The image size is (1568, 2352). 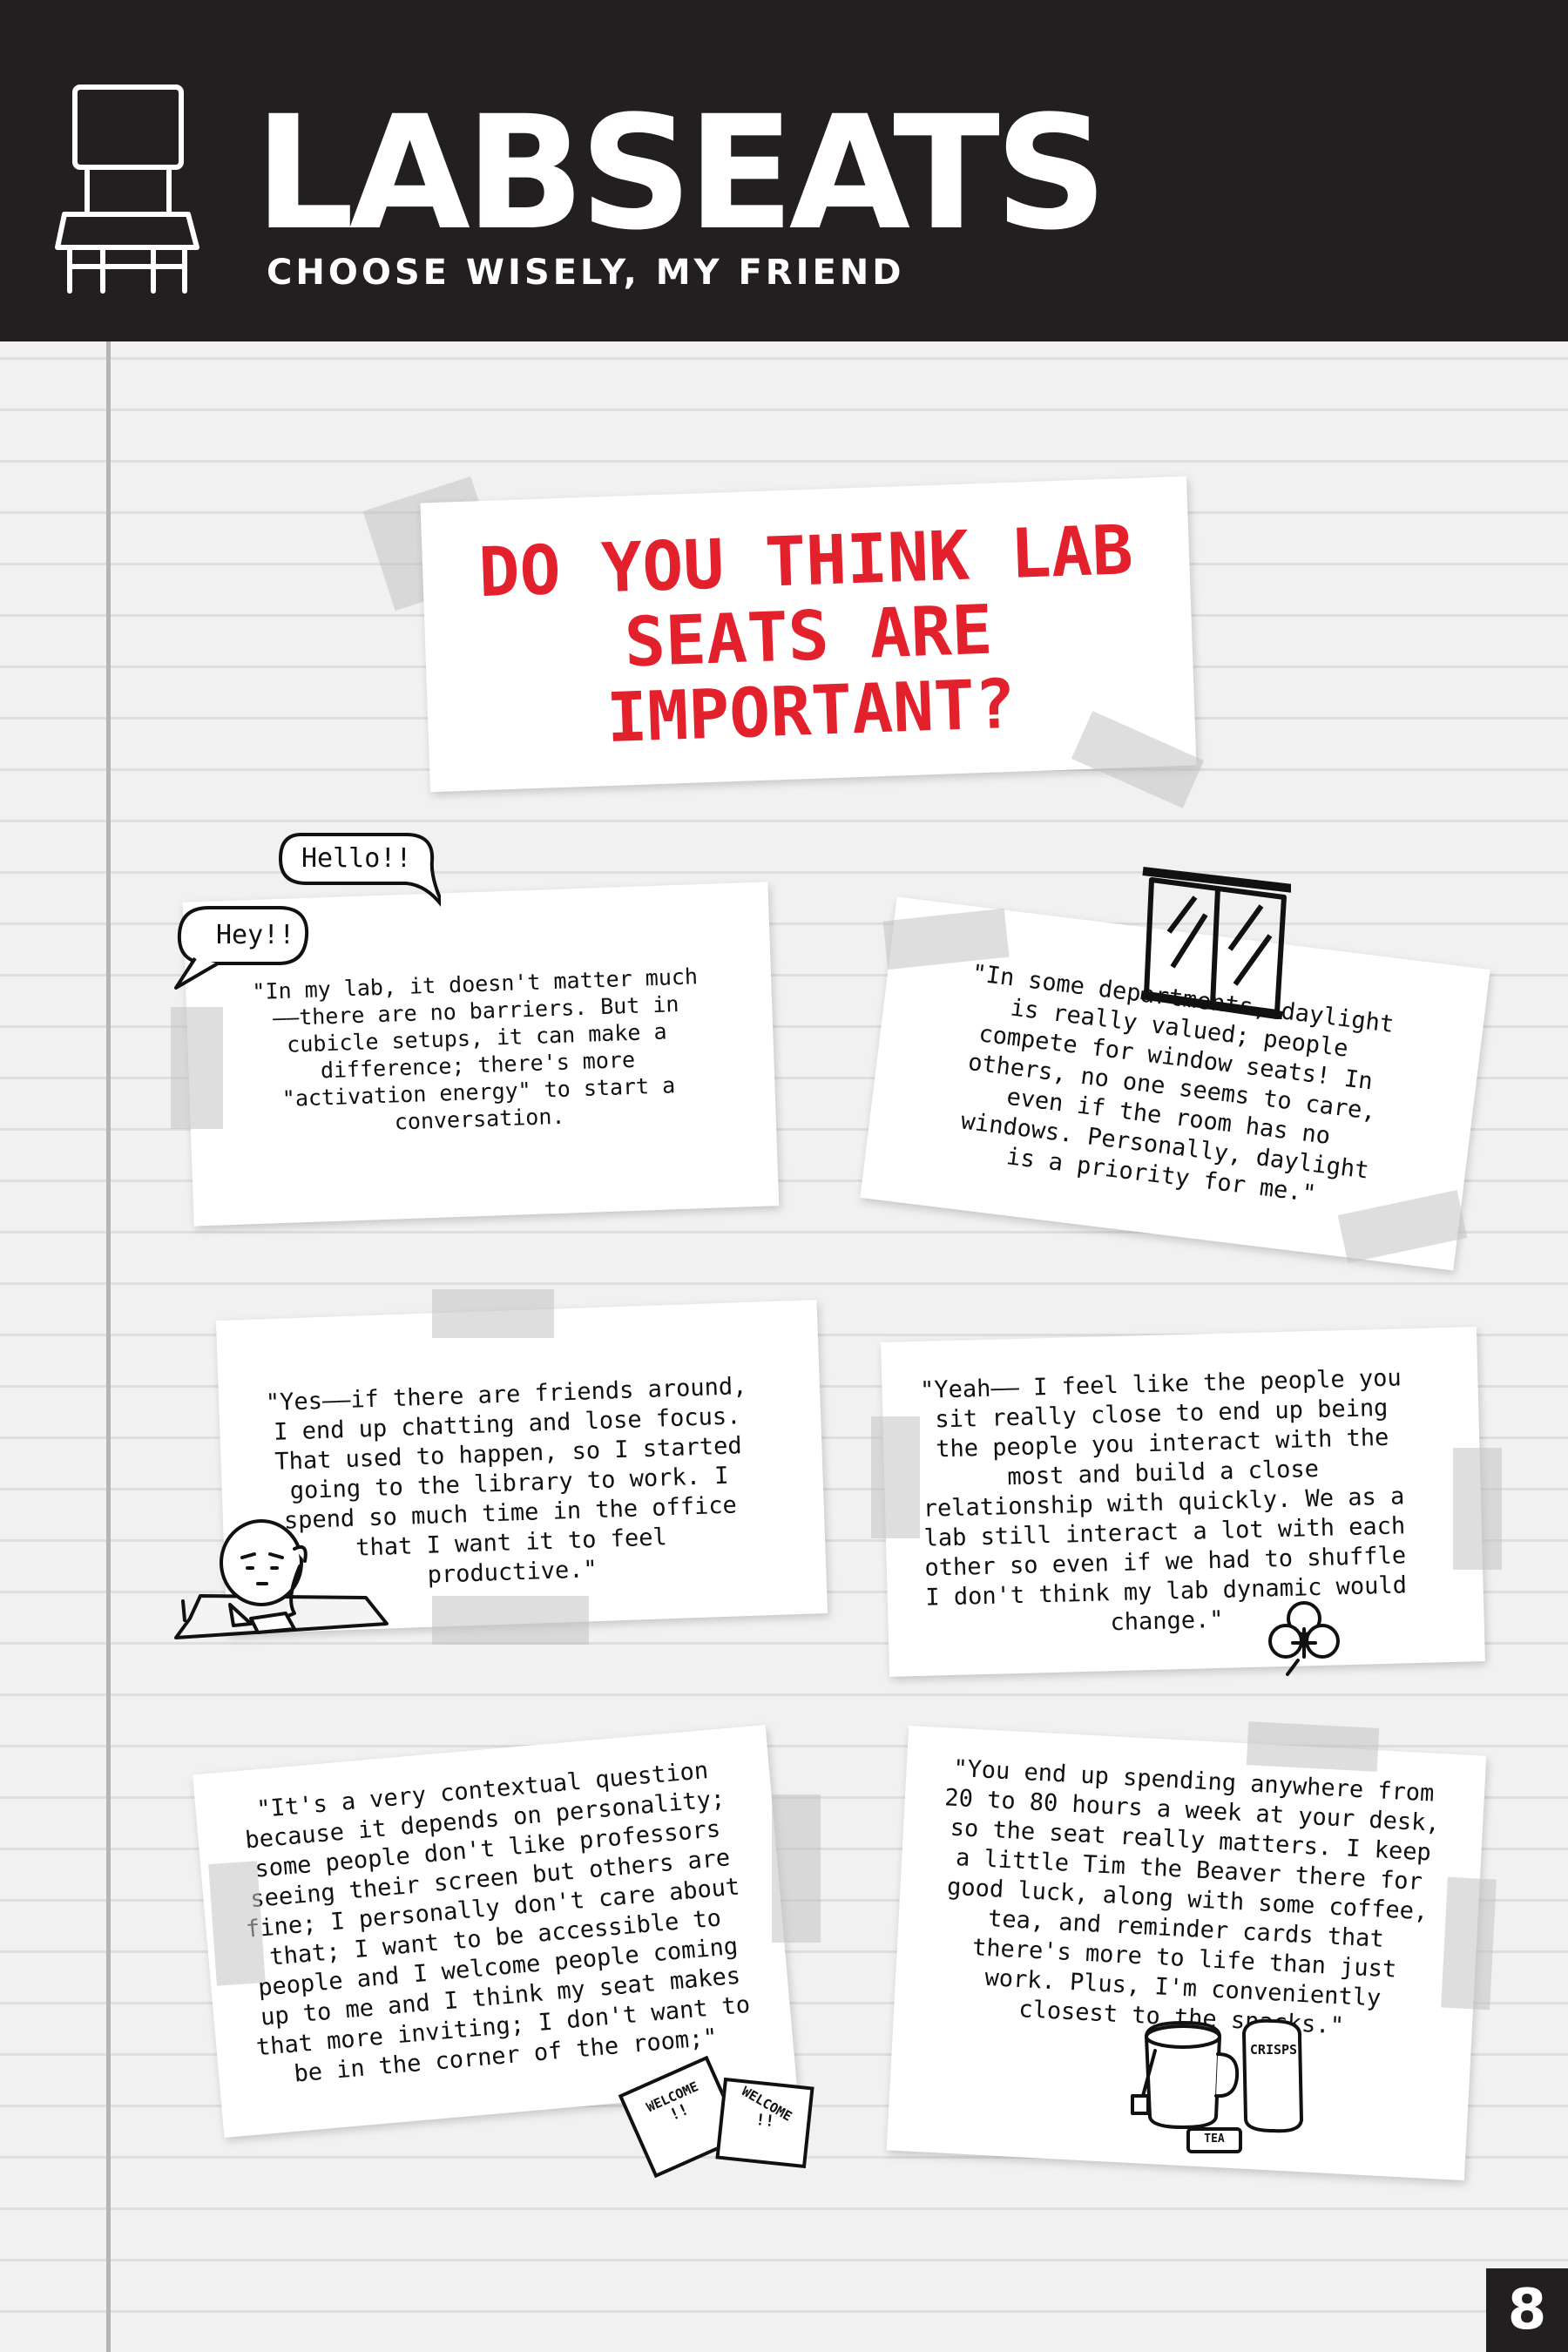 What do you see at coordinates (1273, 2050) in the screenshot?
I see `crisps-label: CRISPS` at bounding box center [1273, 2050].